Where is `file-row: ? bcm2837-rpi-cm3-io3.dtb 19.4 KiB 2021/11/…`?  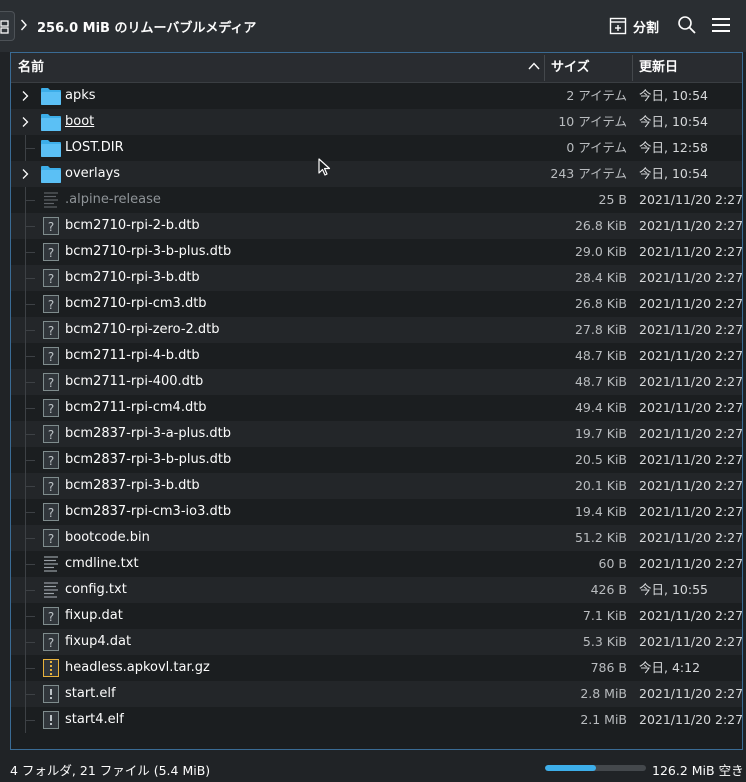 file-row: ? bcm2837-rpi-cm3-io3.dtb 19.4 KiB 2021/11/… is located at coordinates (377, 512).